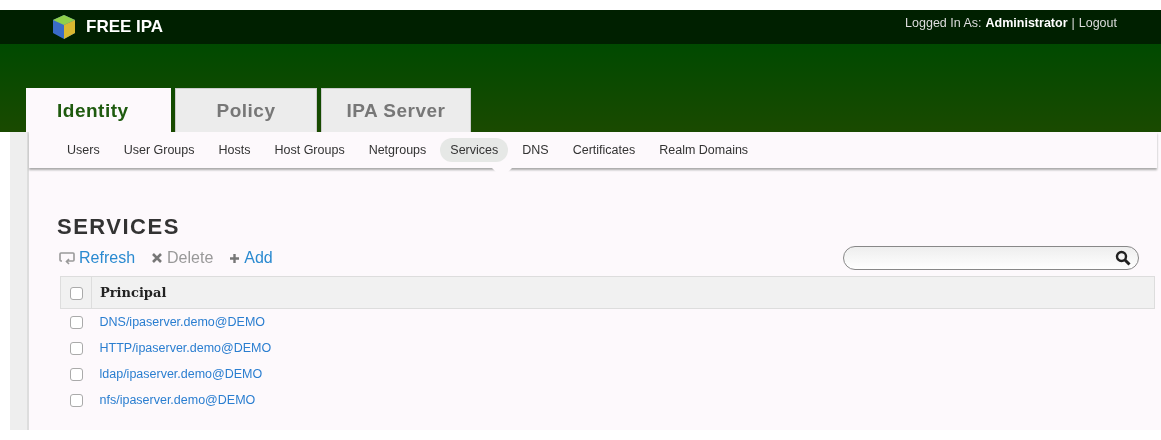 Image resolution: width=1161 pixels, height=440 pixels. What do you see at coordinates (98, 110) in the screenshot?
I see `tab: Identity` at bounding box center [98, 110].